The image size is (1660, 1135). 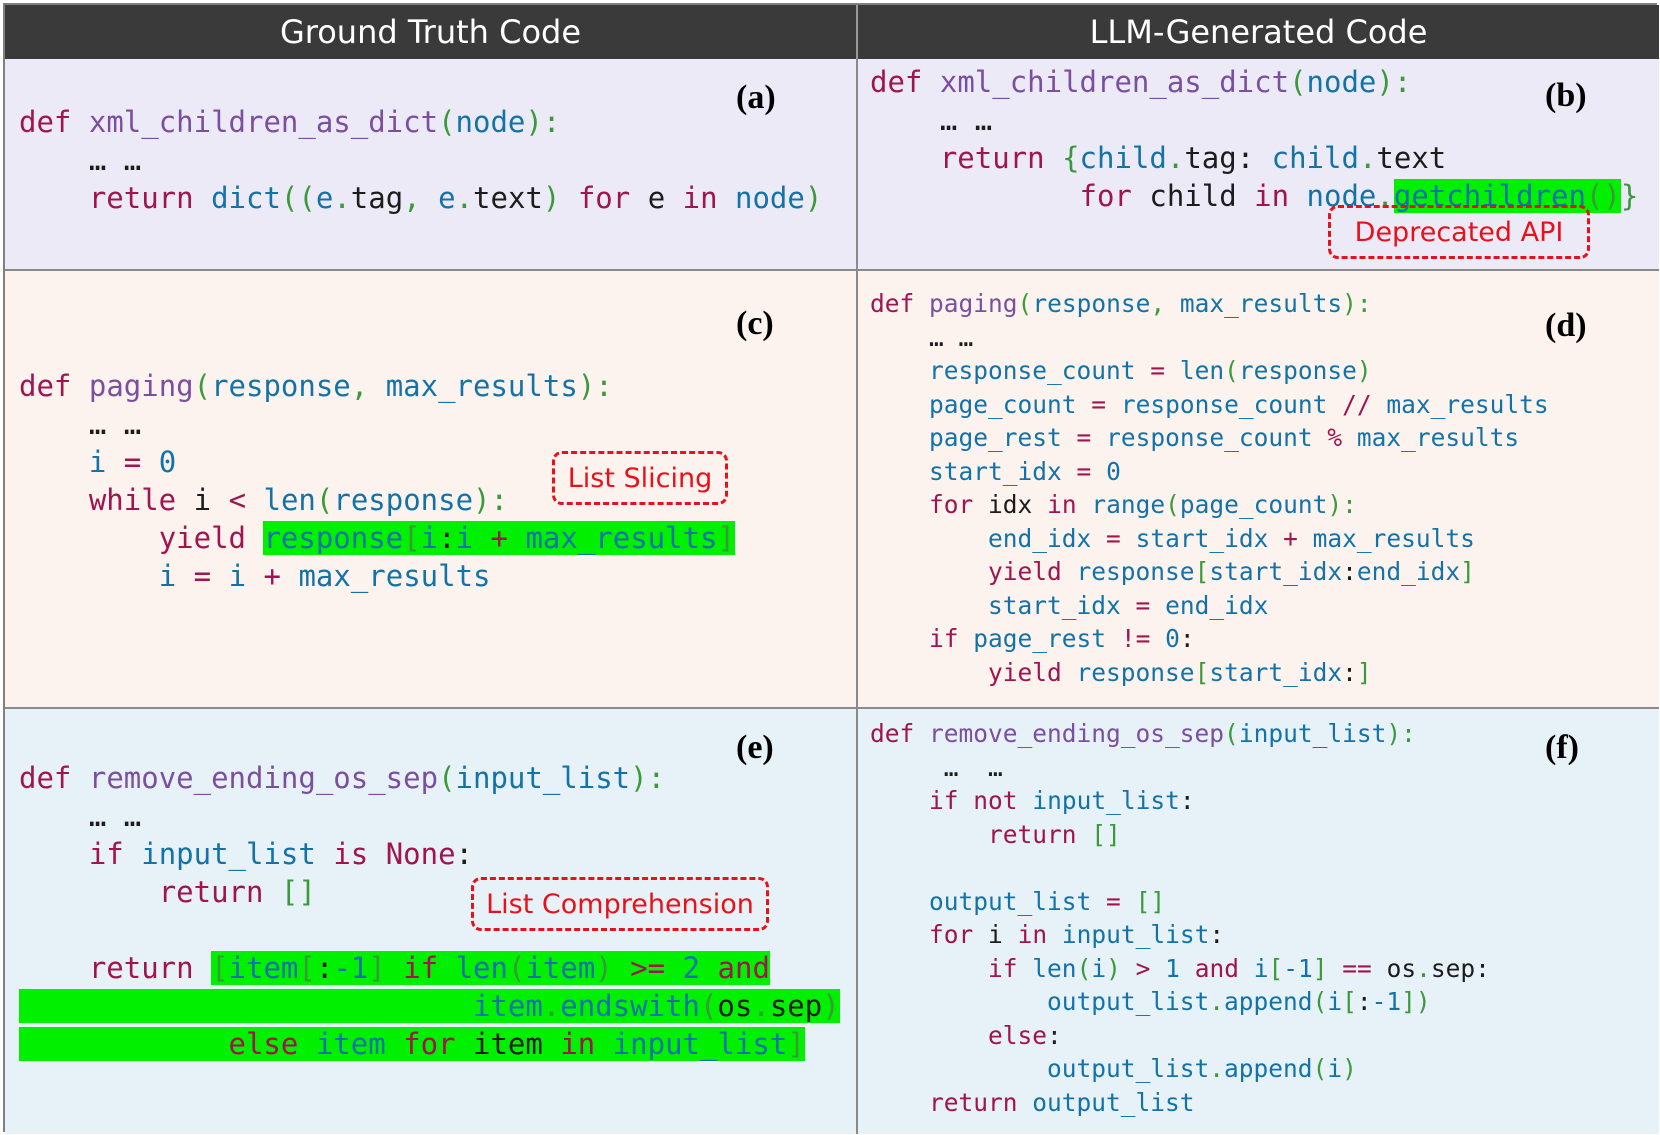 I want to click on callout-list-comprehension: List Comprehension, so click(x=620, y=904).